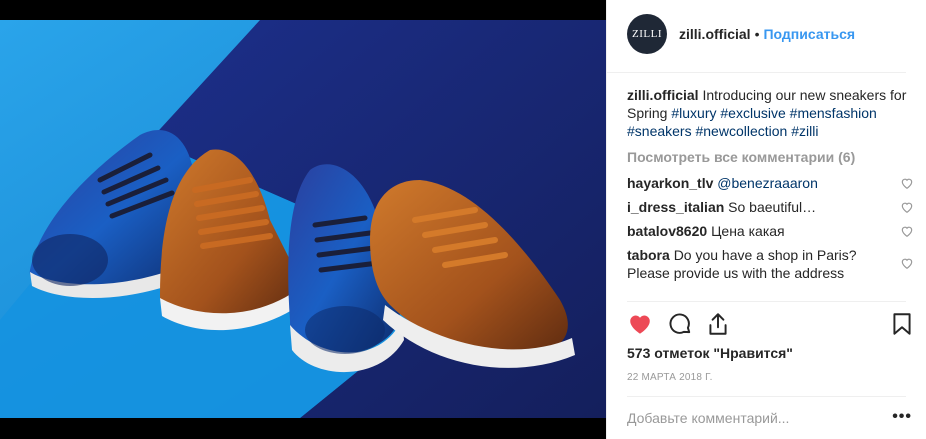 The height and width of the screenshot is (439, 926). I want to click on hashtag-link: #newcollection, so click(741, 131).